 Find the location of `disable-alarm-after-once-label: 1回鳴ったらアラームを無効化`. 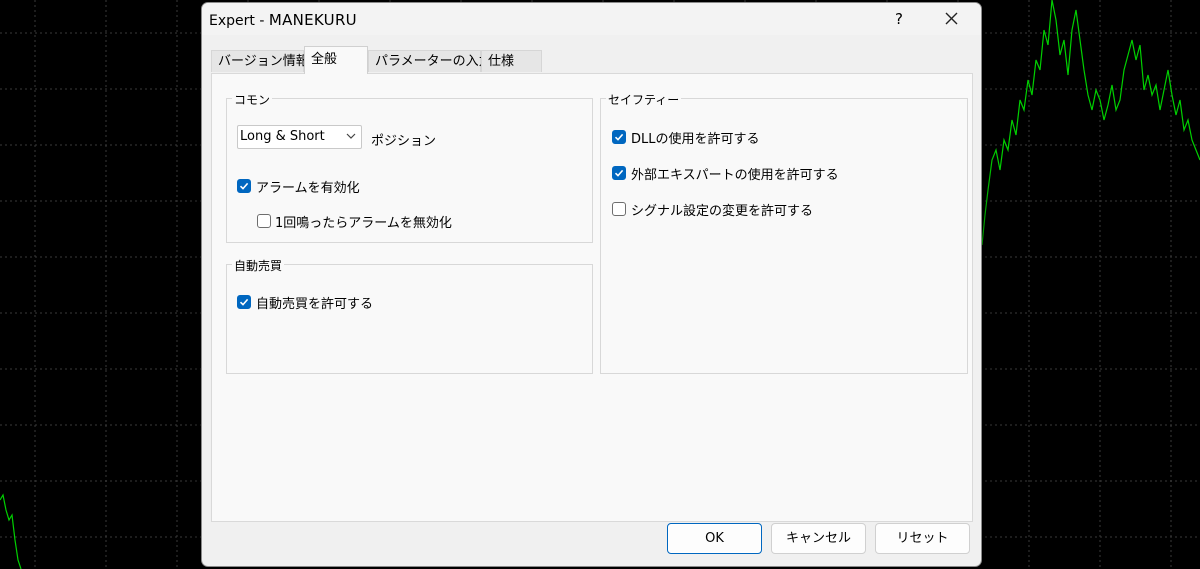

disable-alarm-after-once-label: 1回鳴ったらアラームを無効化 is located at coordinates (363, 223).